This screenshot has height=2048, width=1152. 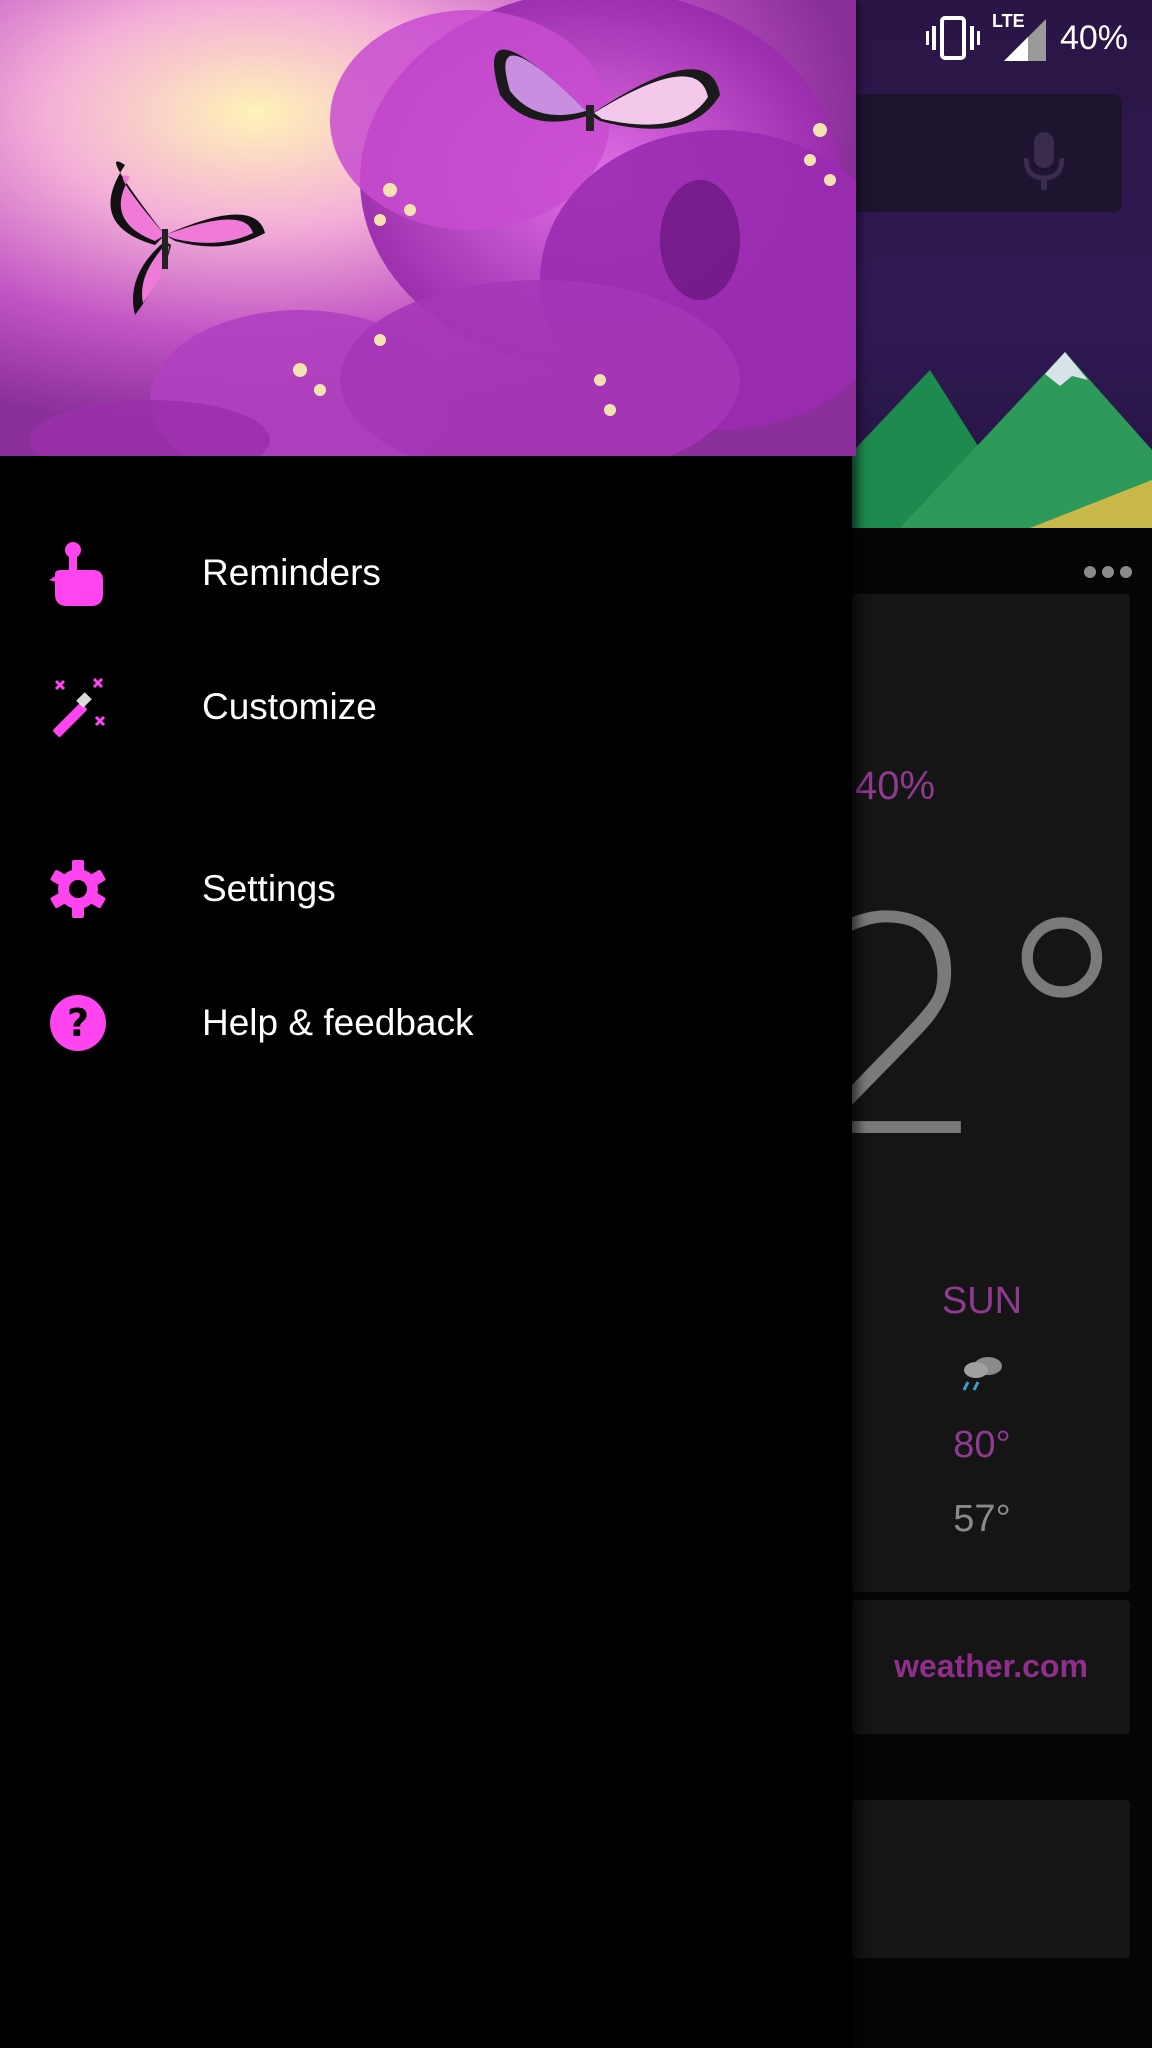 I want to click on help-icon: ?, so click(x=78, y=1023).